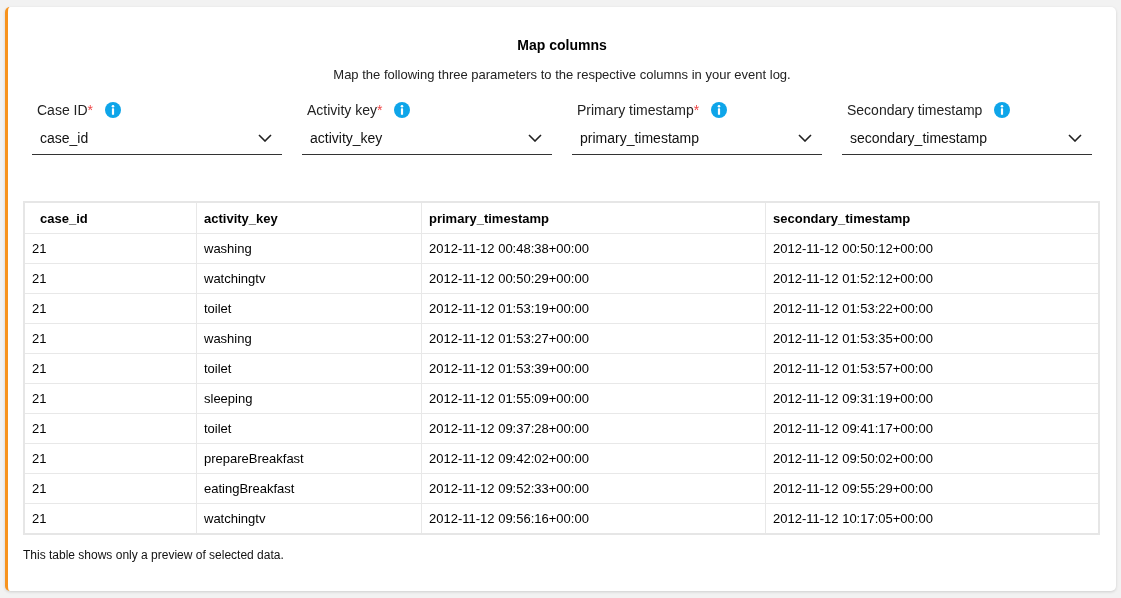 The height and width of the screenshot is (598, 1121). Describe the element at coordinates (309, 398) in the screenshot. I see `table-cell: sleeping` at that location.